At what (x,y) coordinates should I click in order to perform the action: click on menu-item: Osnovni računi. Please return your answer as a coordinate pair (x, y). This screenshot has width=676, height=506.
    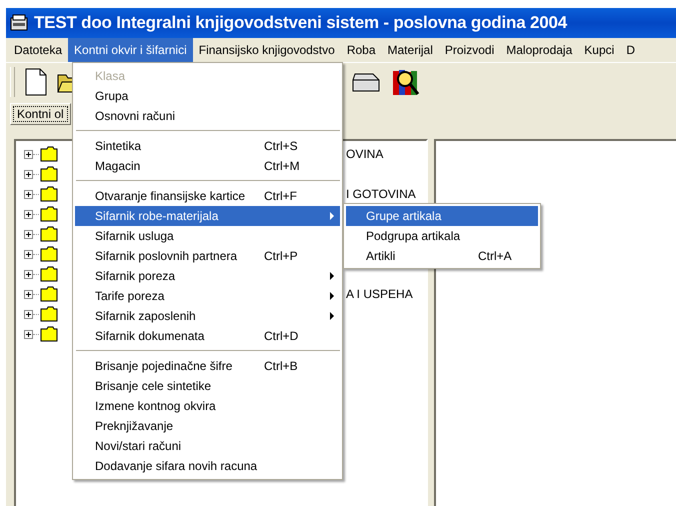
    Looking at the image, I should click on (207, 116).